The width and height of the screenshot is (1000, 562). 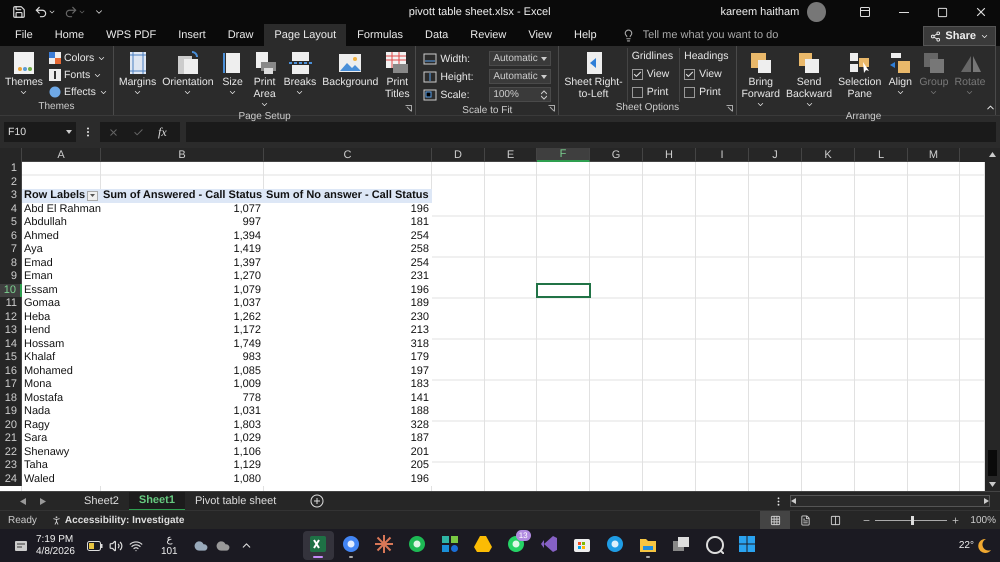 I want to click on ribbon-button: Bring Forward, so click(x=761, y=79).